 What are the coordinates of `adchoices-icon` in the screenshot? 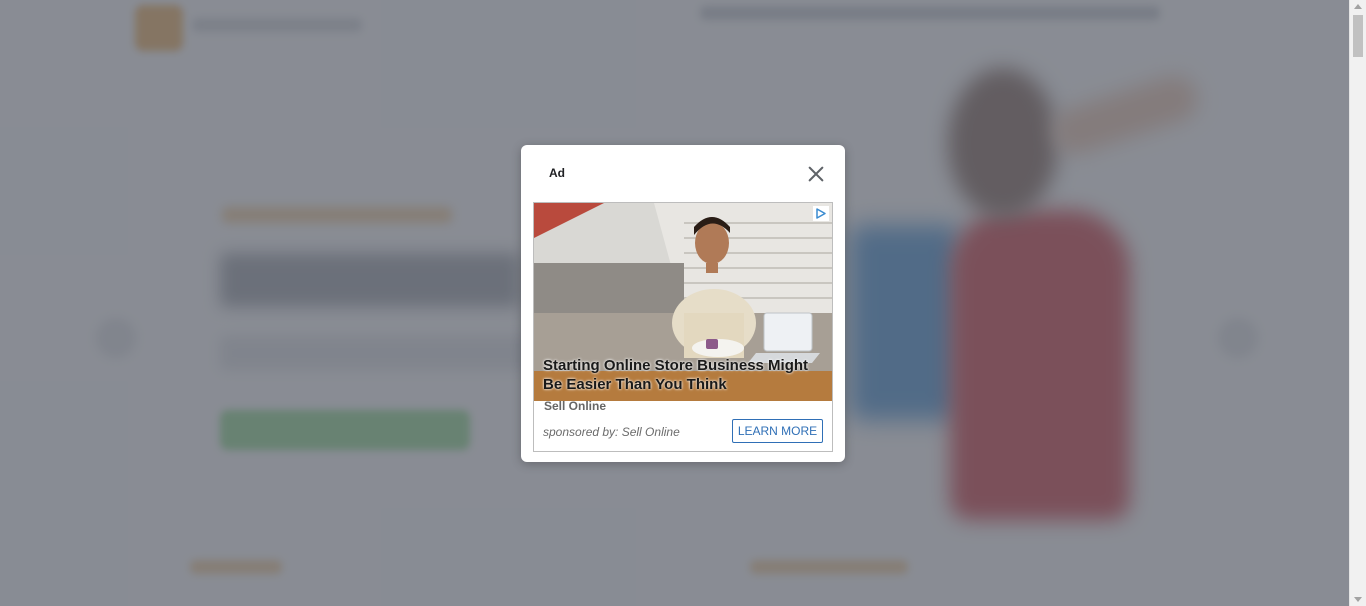 It's located at (821, 213).